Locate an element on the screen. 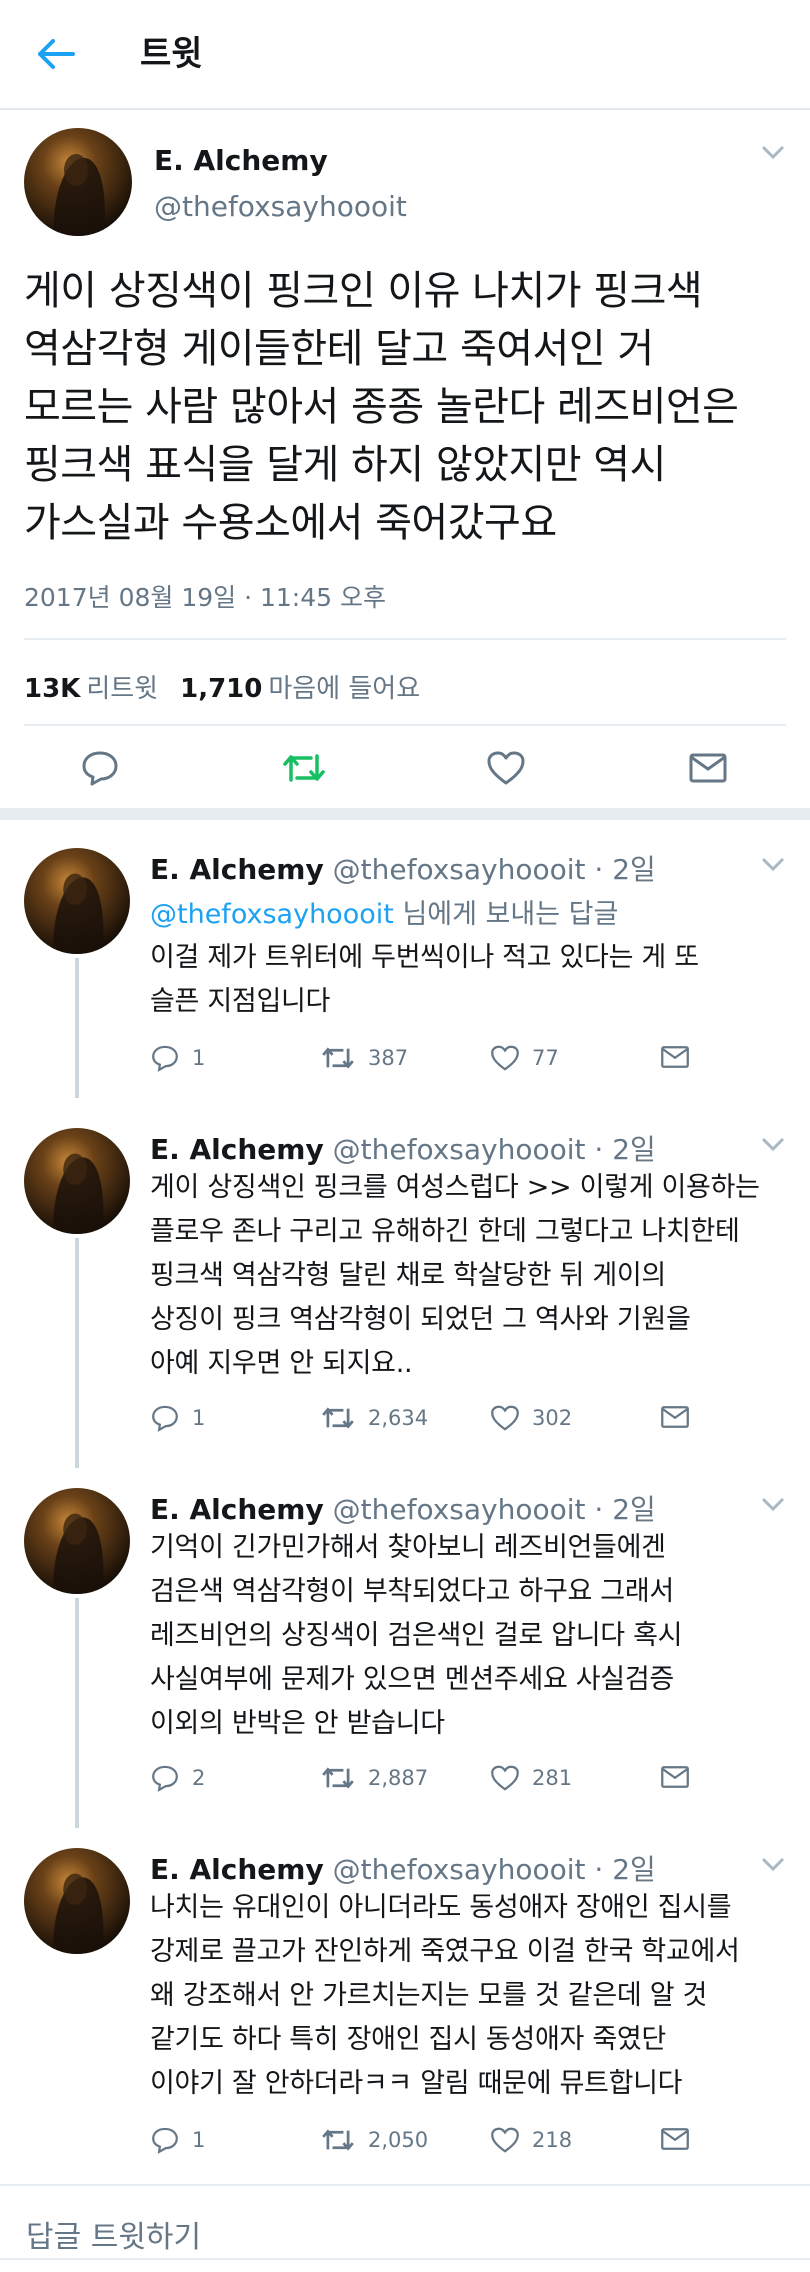 The width and height of the screenshot is (810, 2272). reply-text-line: 레즈비언의 상징색이 검은색인 걸로 압니다 혹시 is located at coordinates (416, 1635).